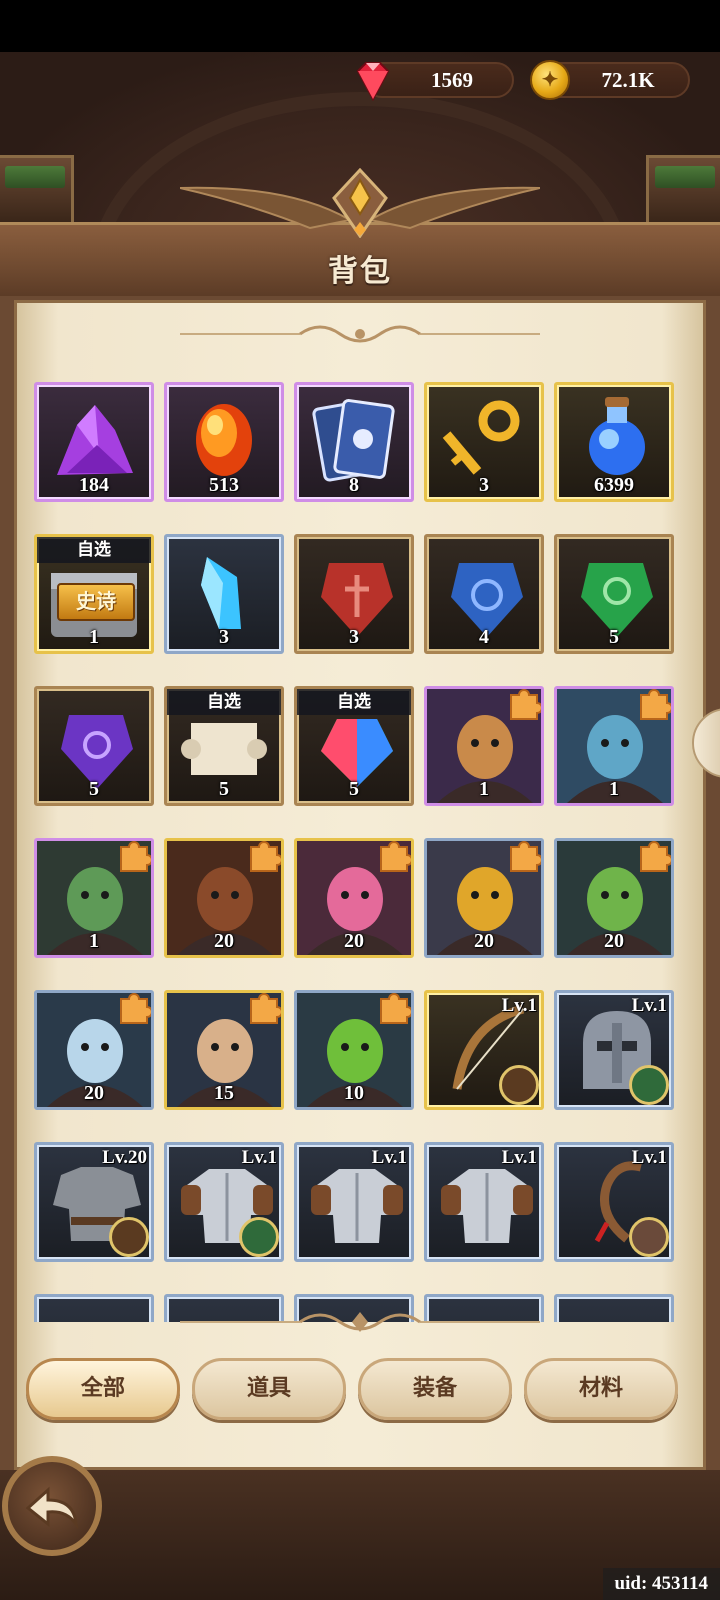 The image size is (720, 1600). Describe the element at coordinates (614, 746) in the screenshot. I see `inventory-item-hero-troll: 1` at that location.